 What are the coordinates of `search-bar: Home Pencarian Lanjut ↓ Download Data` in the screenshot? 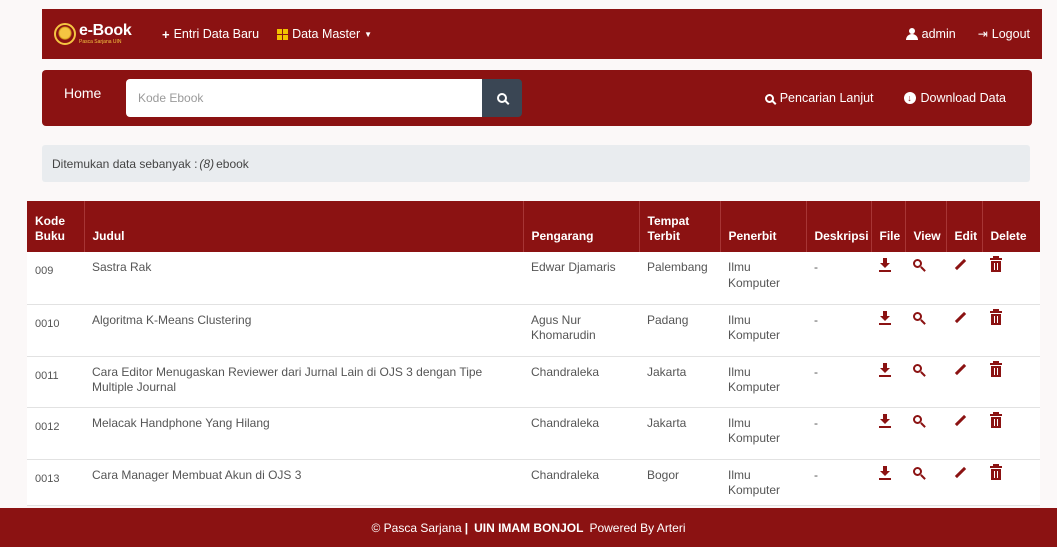 It's located at (537, 98).